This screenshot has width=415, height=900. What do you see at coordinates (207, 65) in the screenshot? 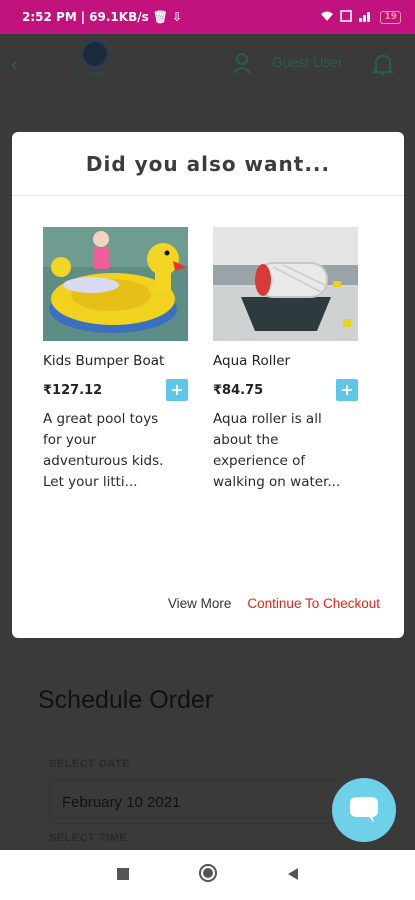
I see `app-header: ‹ Go boating Guest User` at bounding box center [207, 65].